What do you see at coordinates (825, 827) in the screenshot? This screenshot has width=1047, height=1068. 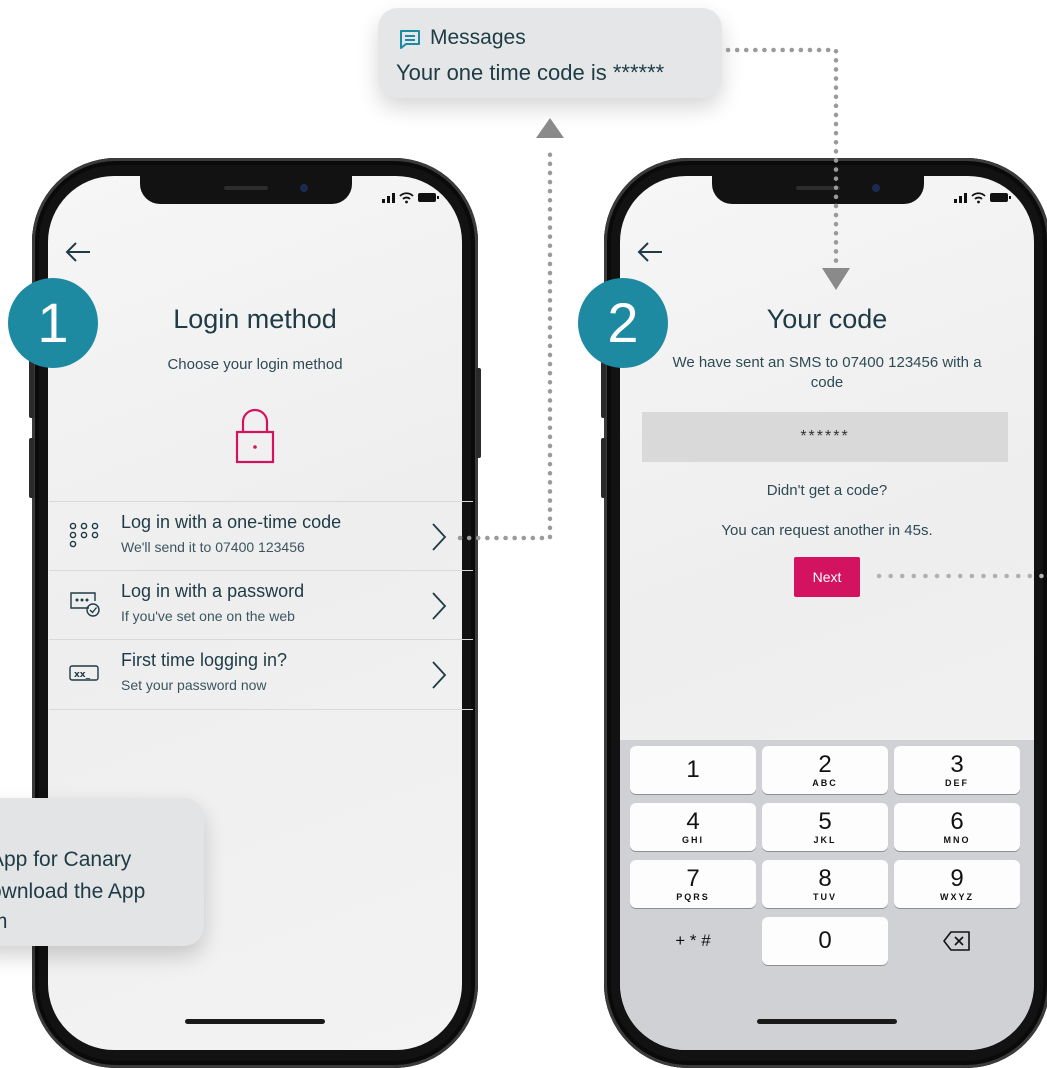 I see `key-5: 5 JKL` at bounding box center [825, 827].